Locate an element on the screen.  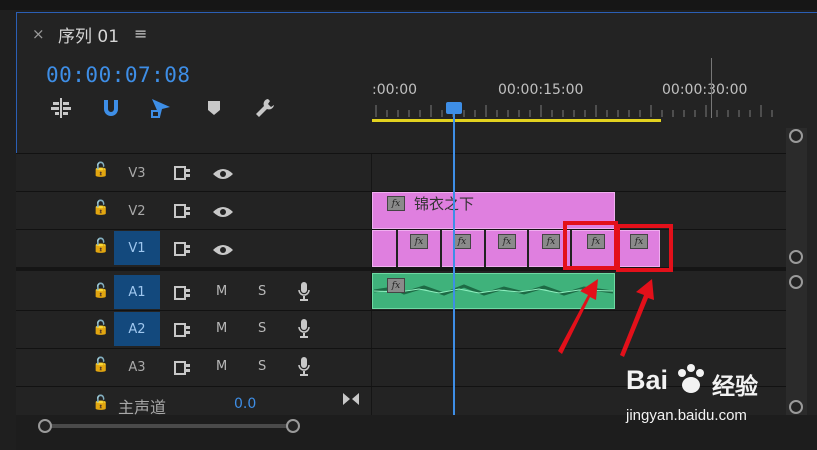
playhead-timecode: 00:00:07:08 is located at coordinates (118, 75).